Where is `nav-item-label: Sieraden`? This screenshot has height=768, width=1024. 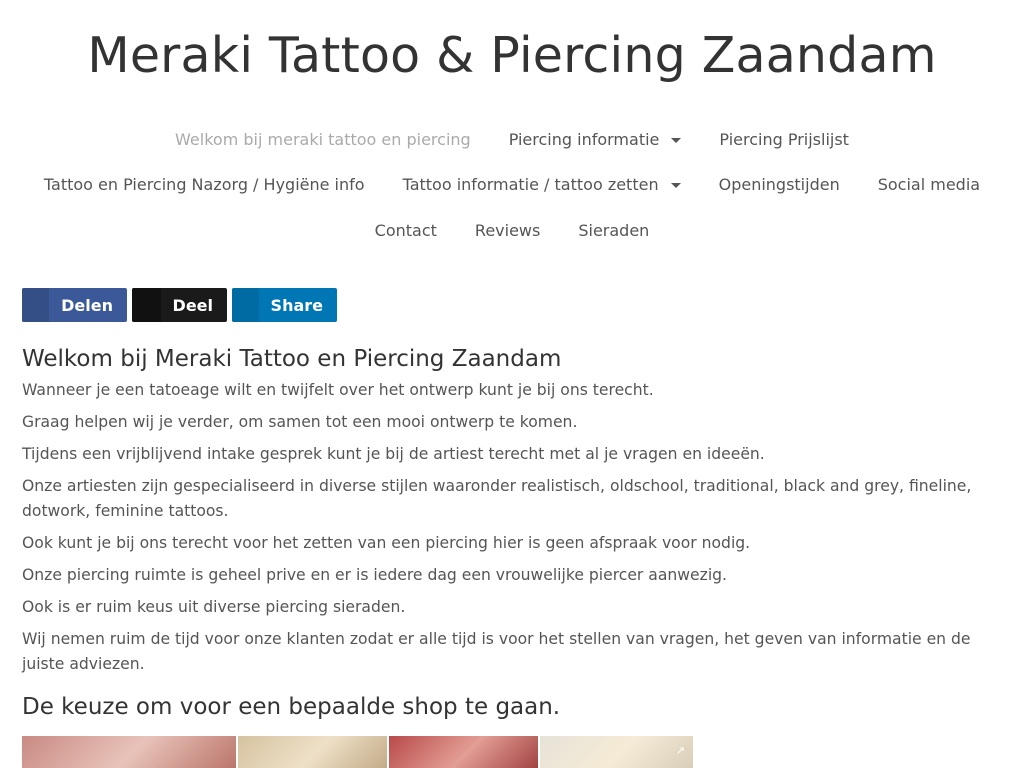
nav-item-label: Sieraden is located at coordinates (614, 230).